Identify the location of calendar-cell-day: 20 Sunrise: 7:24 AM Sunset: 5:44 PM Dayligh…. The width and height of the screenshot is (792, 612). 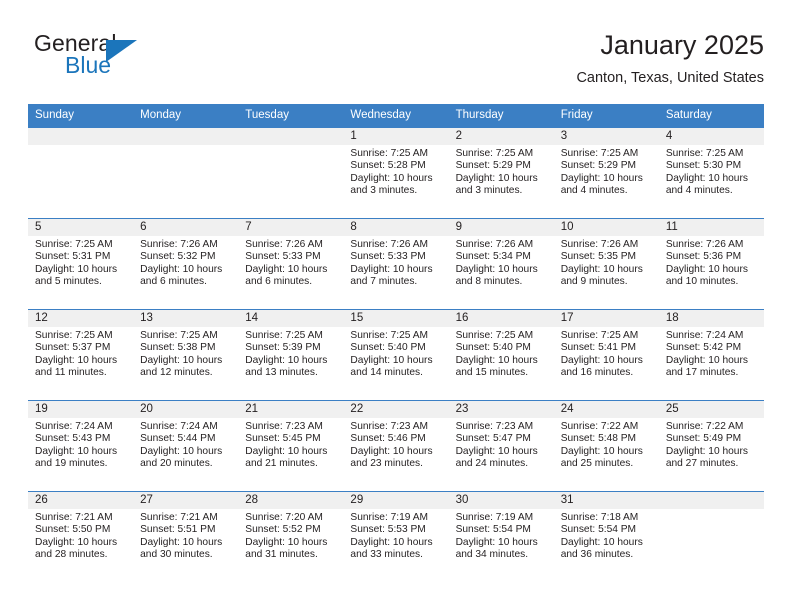
(186, 446).